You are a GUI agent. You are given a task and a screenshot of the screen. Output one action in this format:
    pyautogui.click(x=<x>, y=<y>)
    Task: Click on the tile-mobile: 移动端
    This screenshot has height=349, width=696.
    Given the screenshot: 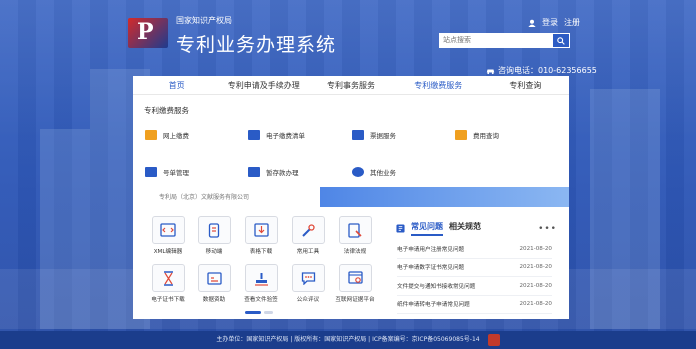 What is the action you would take?
    pyautogui.click(x=214, y=235)
    